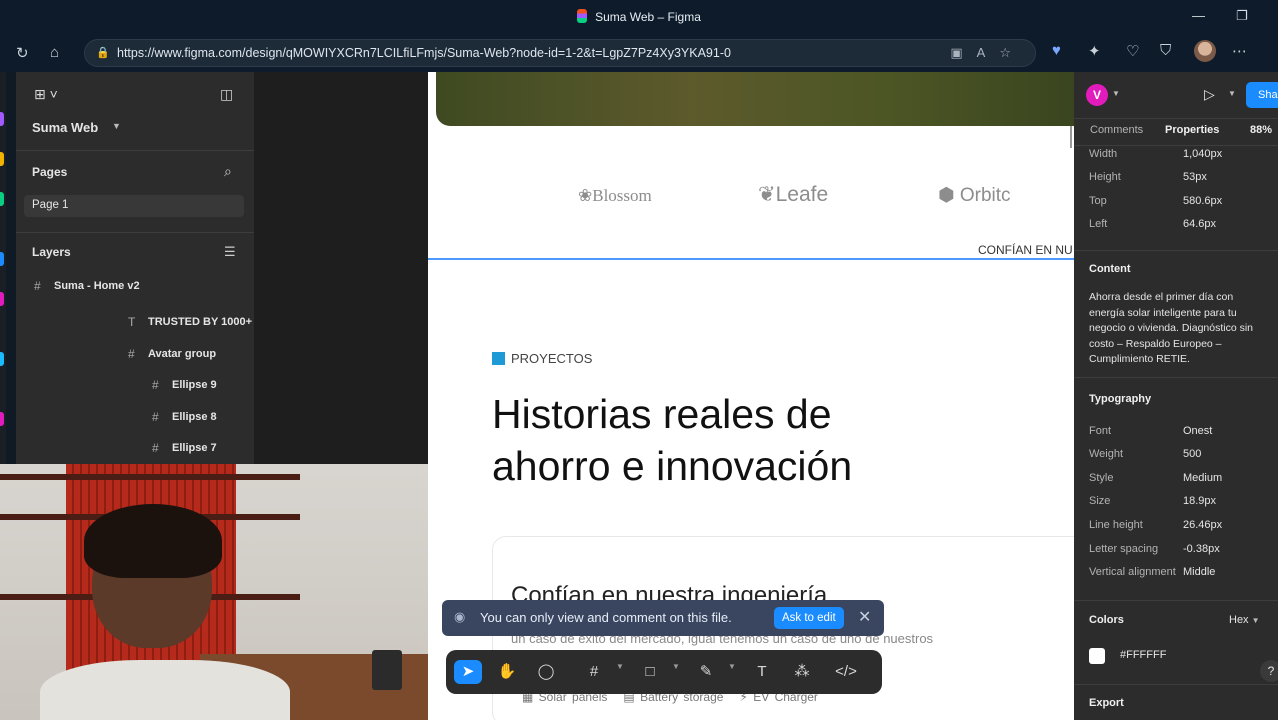 The height and width of the screenshot is (720, 1278). I want to click on hand-tool-icon: ✋, so click(507, 672).